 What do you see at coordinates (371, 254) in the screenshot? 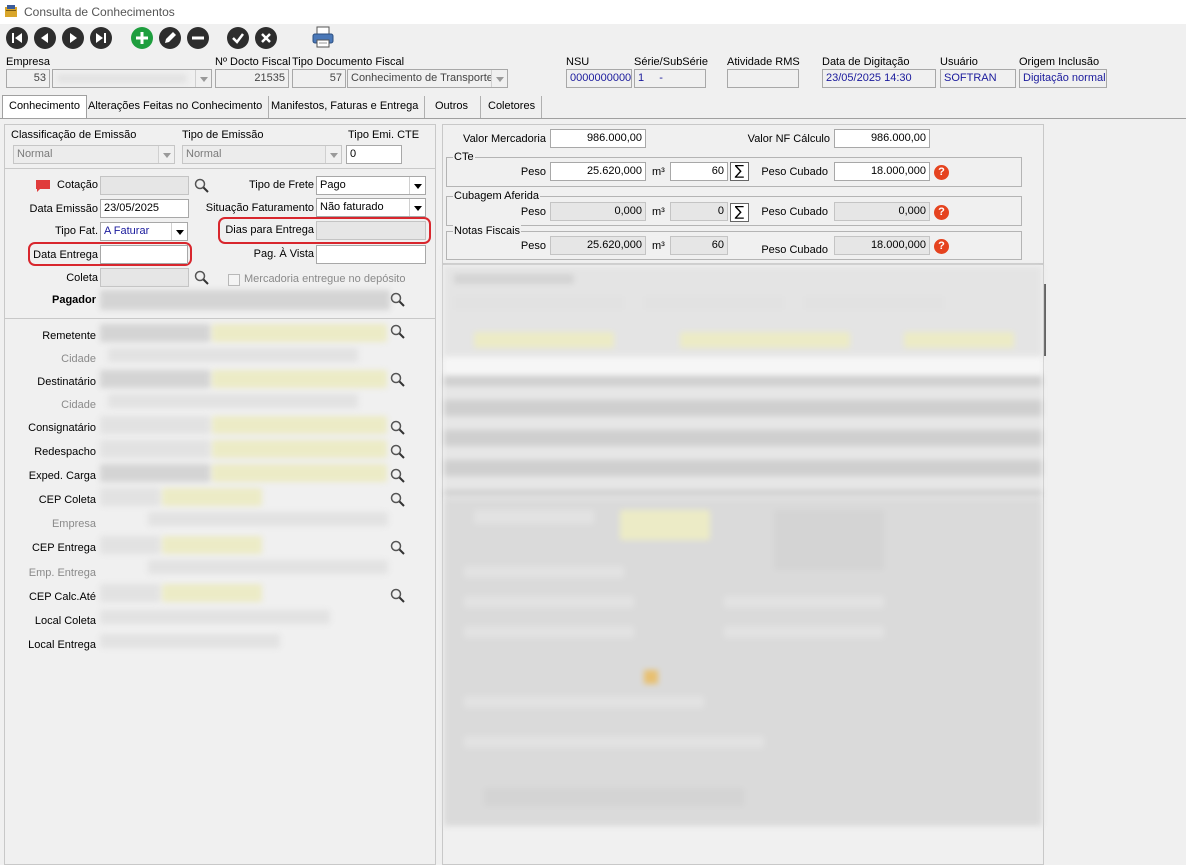
I see `pag-vista-field` at bounding box center [371, 254].